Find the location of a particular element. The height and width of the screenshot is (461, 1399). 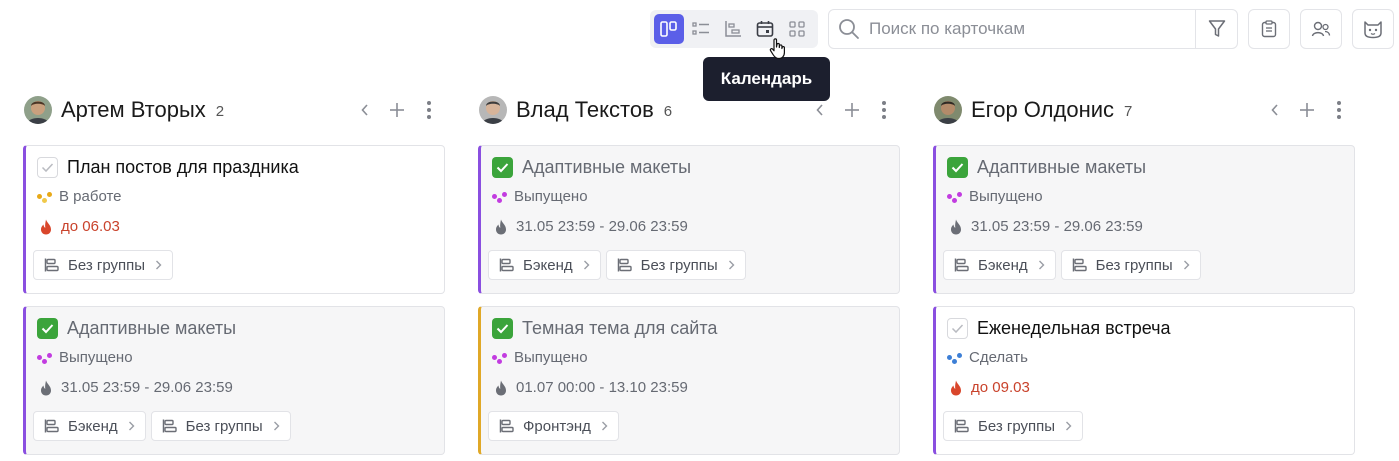

clipboard-button is located at coordinates (1269, 29).